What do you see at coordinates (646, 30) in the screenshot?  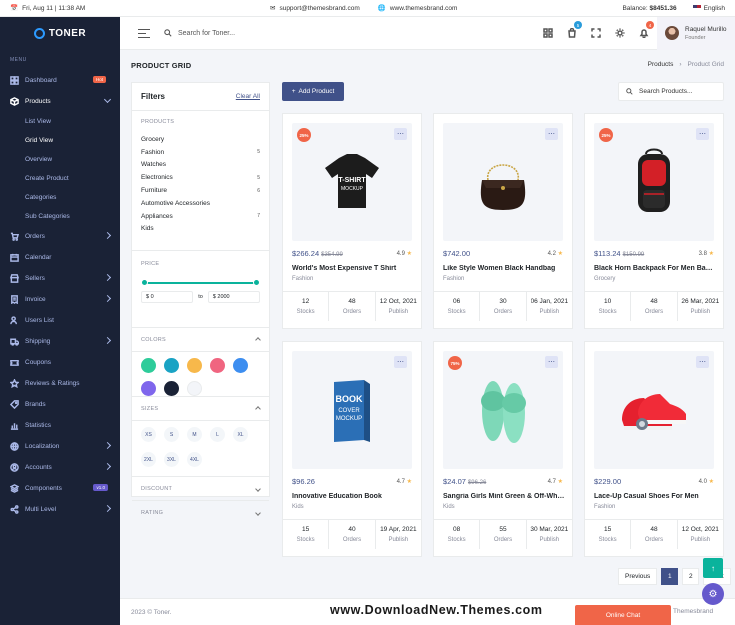 I see `bell-icon: 4` at bounding box center [646, 30].